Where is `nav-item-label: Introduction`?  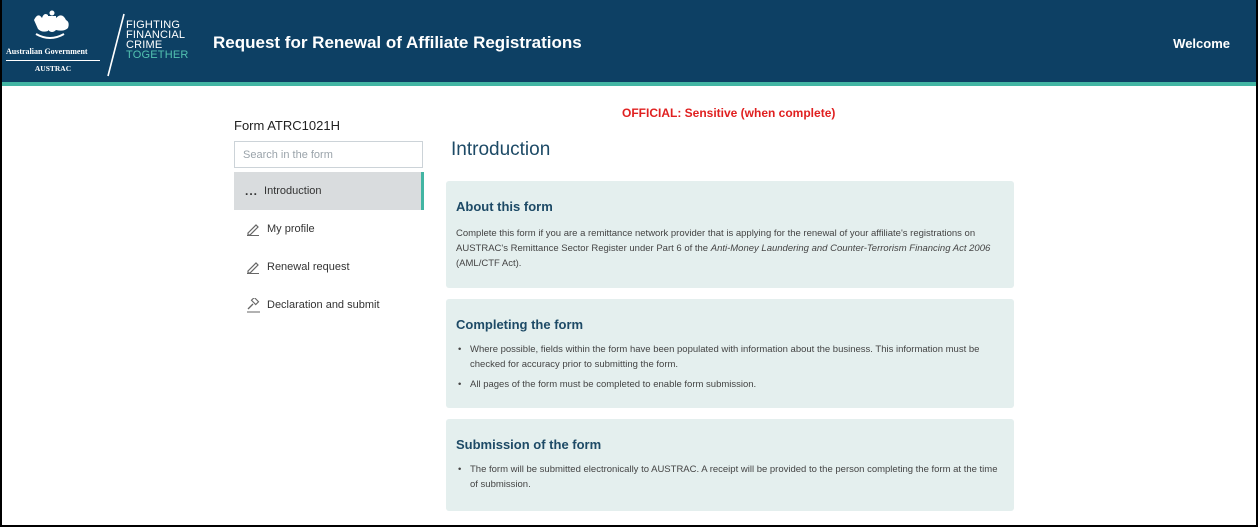
nav-item-label: Introduction is located at coordinates (293, 191).